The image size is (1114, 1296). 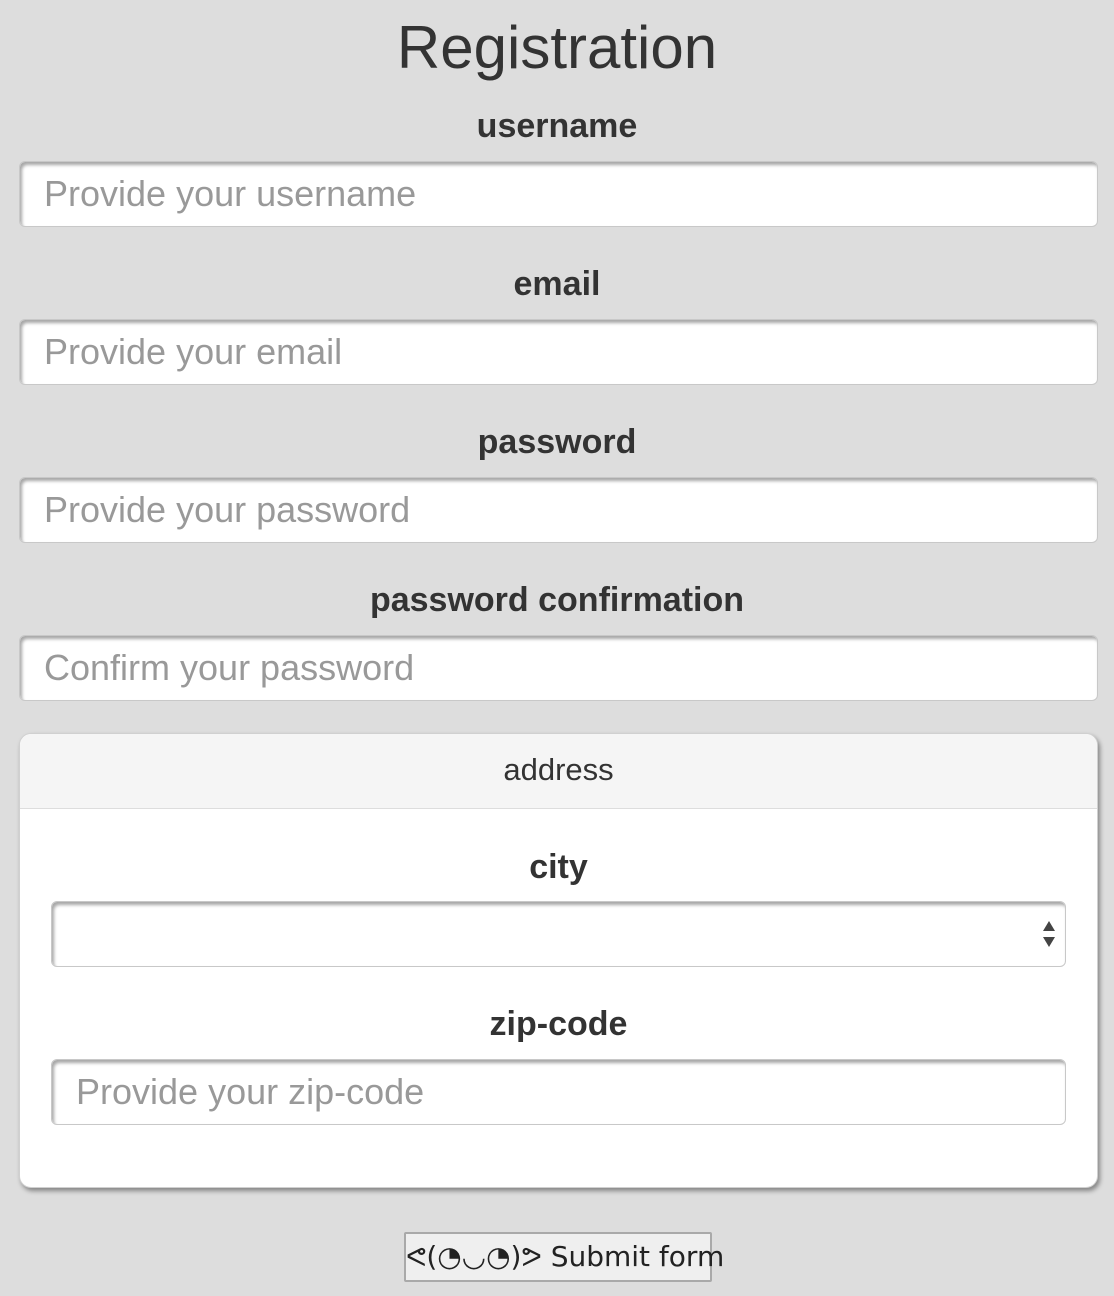 What do you see at coordinates (557, 47) in the screenshot?
I see `page-title: Registration` at bounding box center [557, 47].